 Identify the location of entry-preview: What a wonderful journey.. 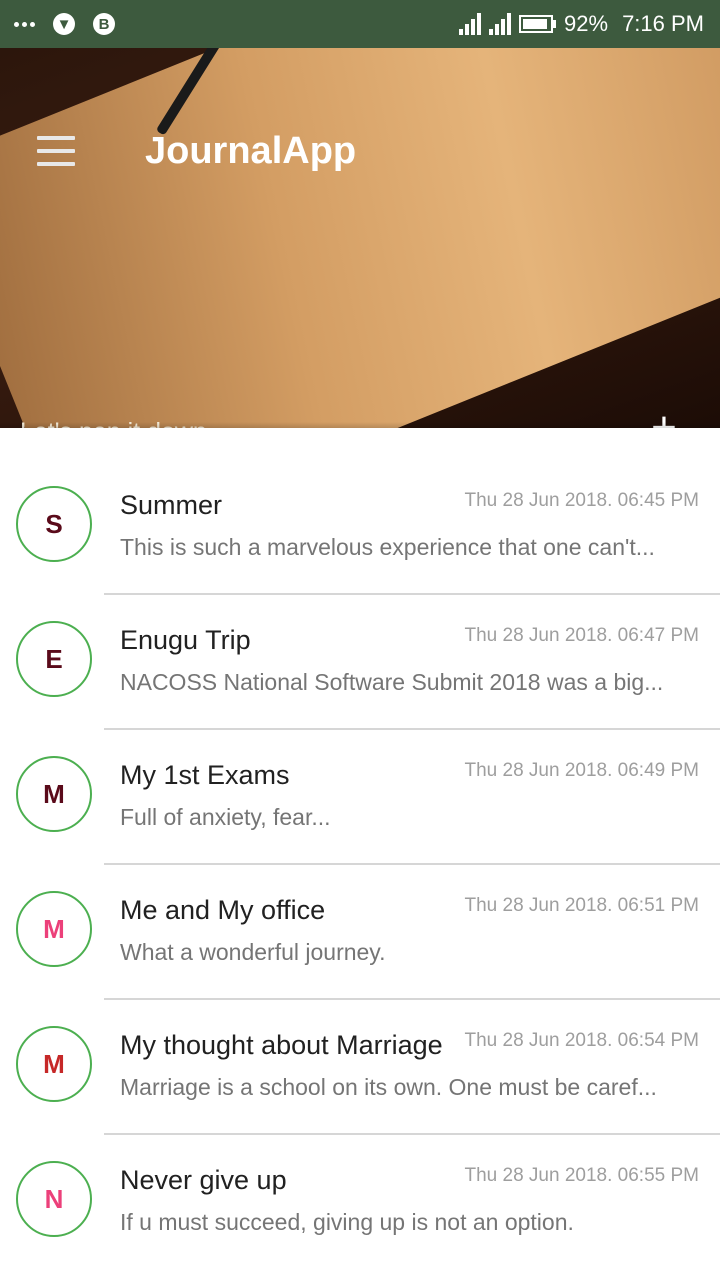
(253, 952).